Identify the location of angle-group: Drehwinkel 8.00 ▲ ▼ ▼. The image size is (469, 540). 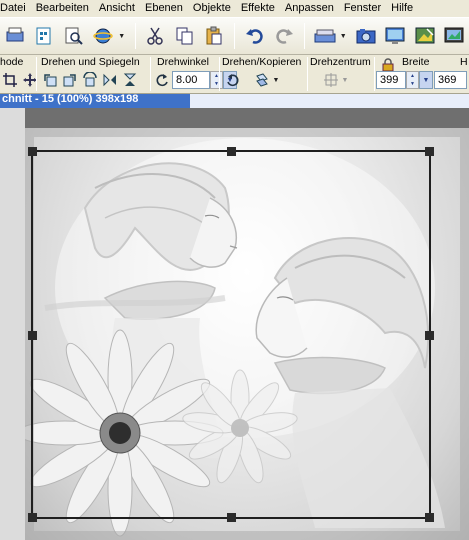
(194, 74).